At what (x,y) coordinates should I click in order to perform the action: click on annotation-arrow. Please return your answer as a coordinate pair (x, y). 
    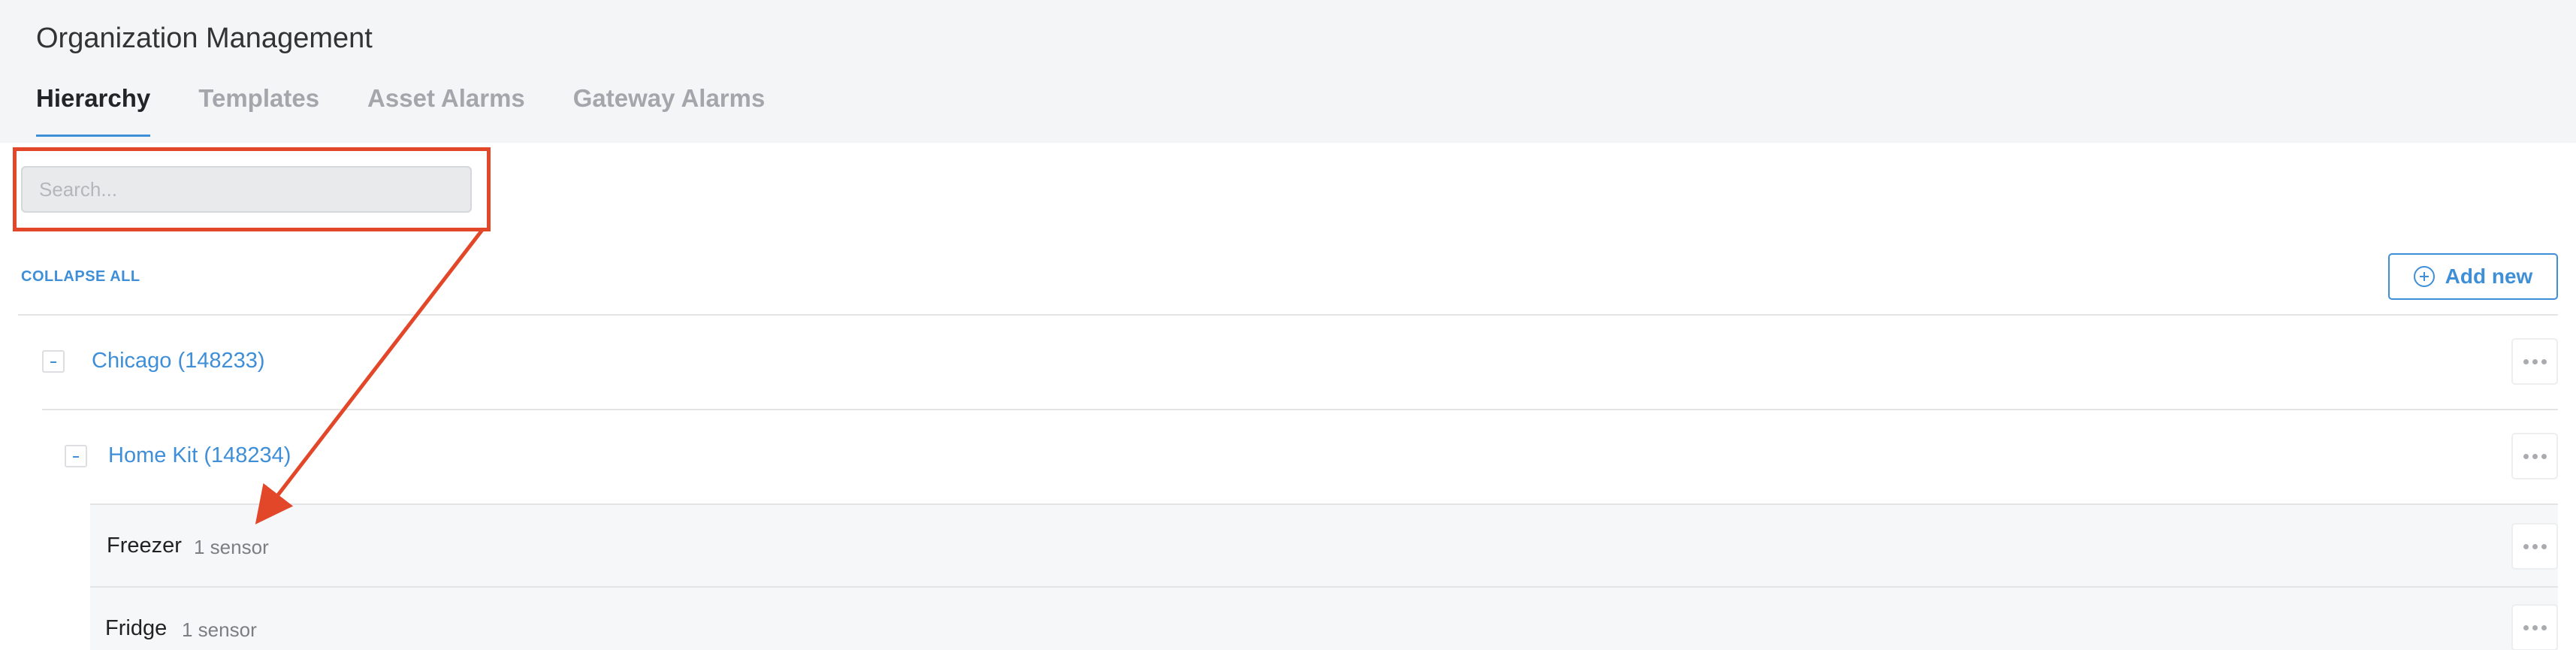
    Looking at the image, I should click on (369, 376).